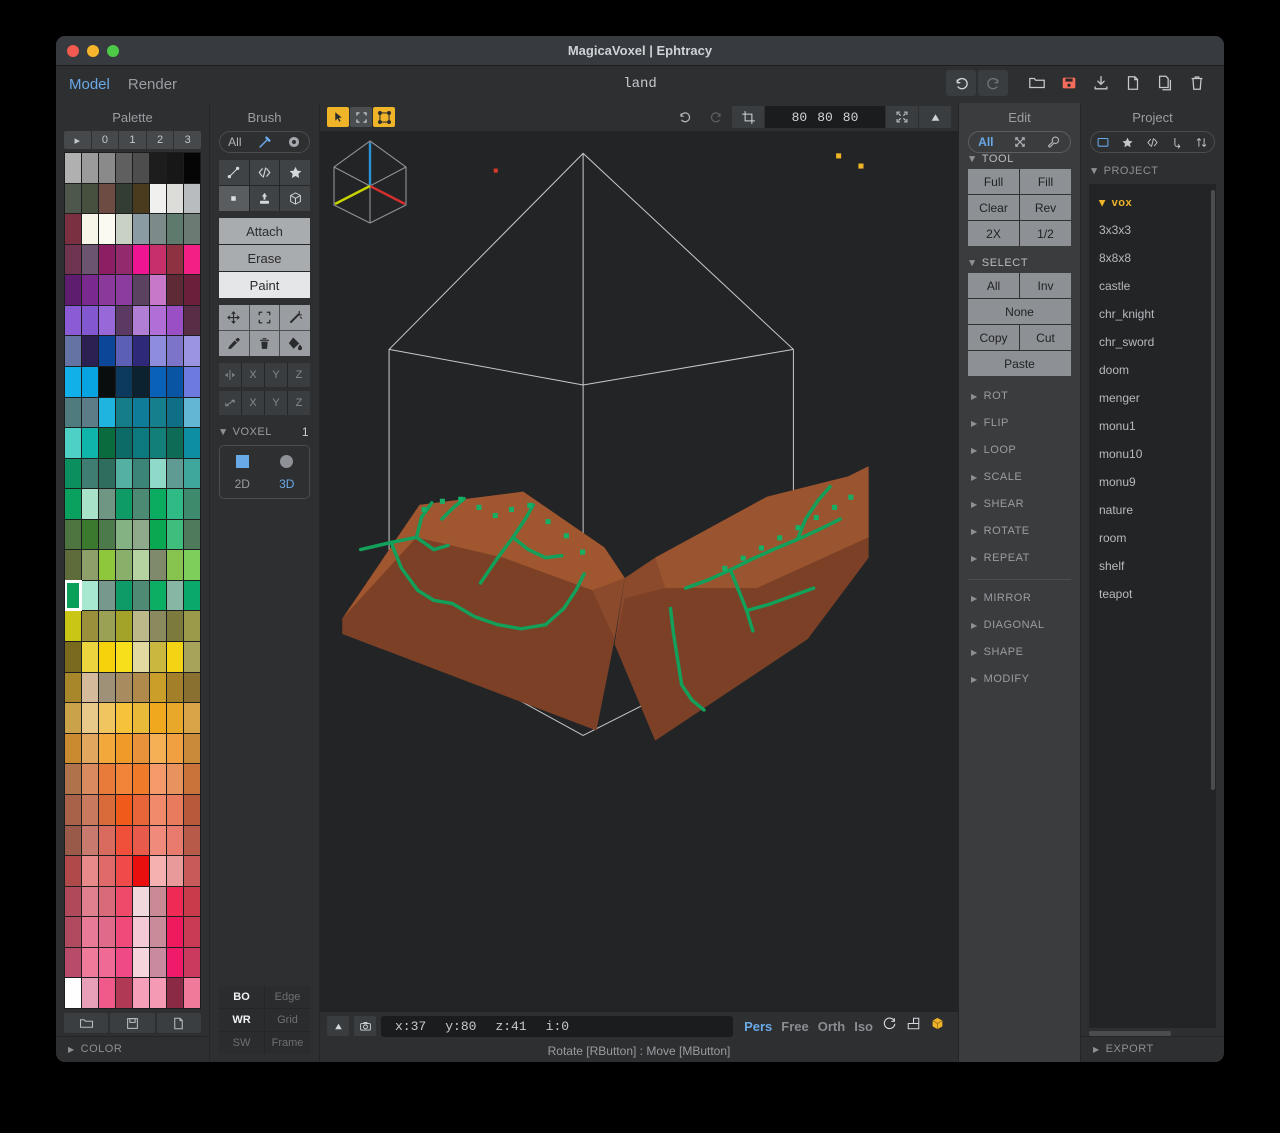 This screenshot has height=1133, width=1280. Describe the element at coordinates (264, 198) in the screenshot. I see `pattern-stamp-icon` at that location.